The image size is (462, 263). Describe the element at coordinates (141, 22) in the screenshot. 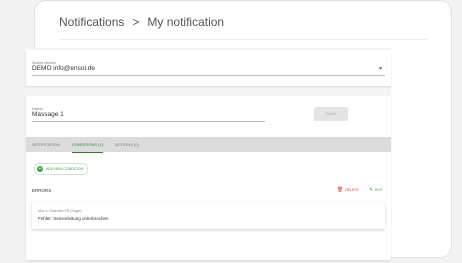

I see `breadcrumb: Notifications > My notification` at that location.